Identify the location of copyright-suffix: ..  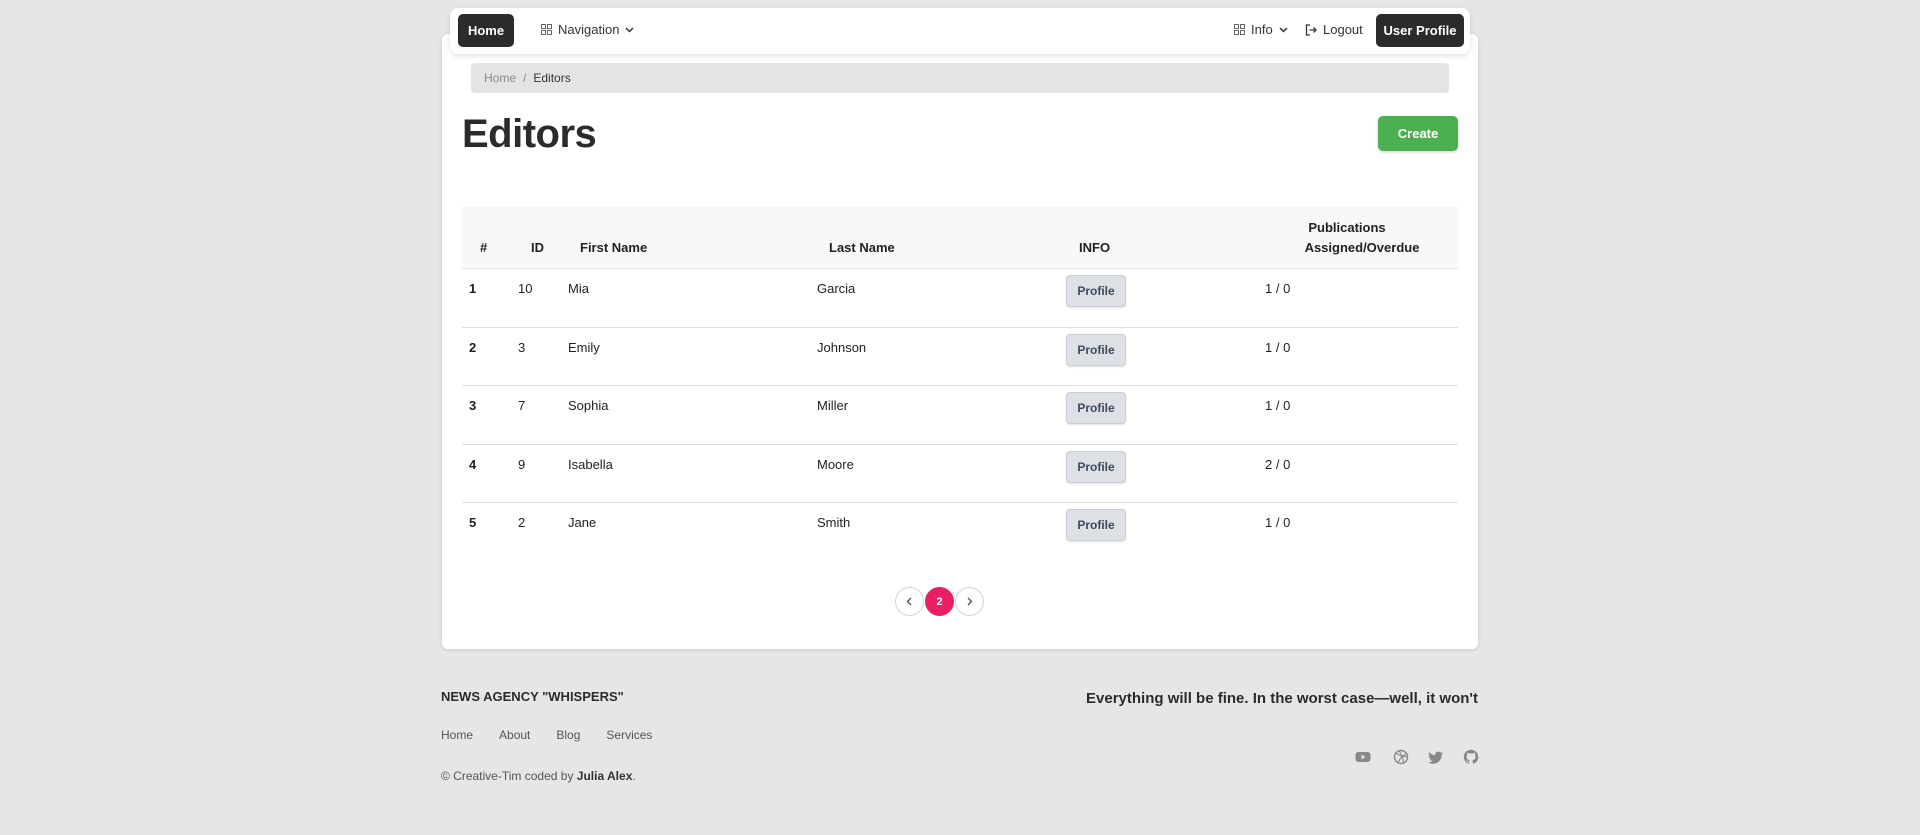
(634, 776).